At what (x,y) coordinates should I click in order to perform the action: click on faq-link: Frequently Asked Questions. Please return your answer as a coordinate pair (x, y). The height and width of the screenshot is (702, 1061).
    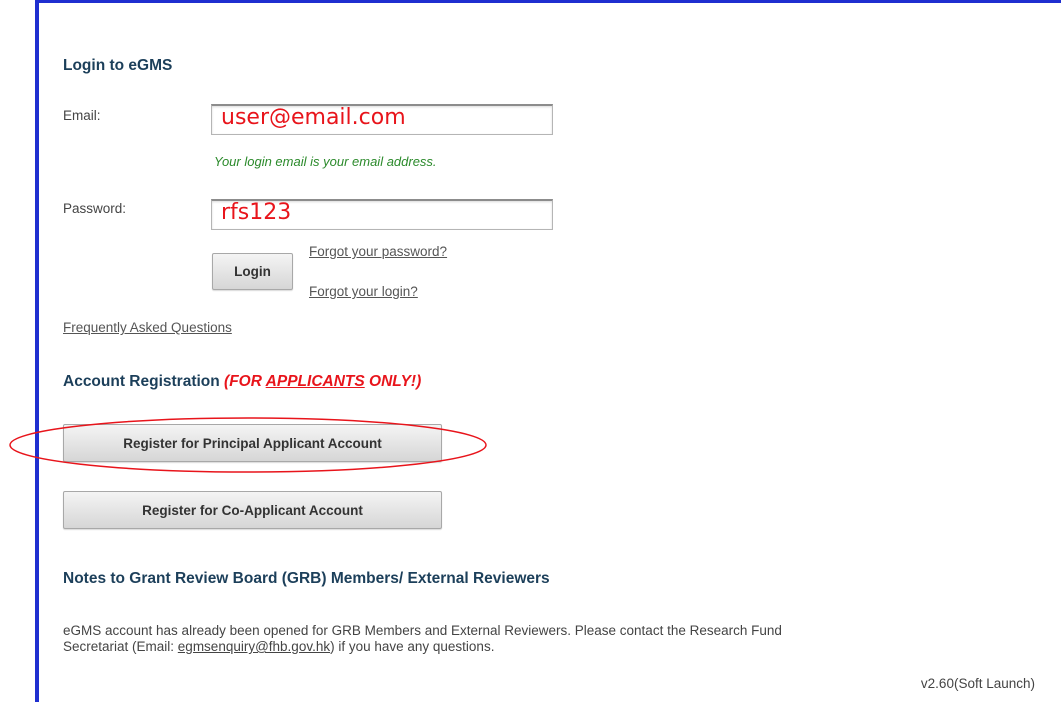
    Looking at the image, I should click on (147, 327).